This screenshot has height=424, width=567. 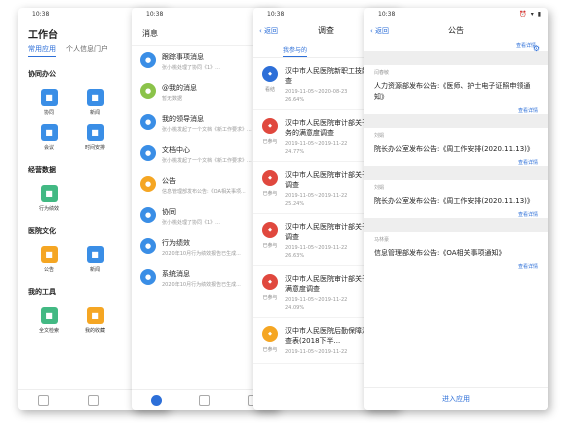 I want to click on news-icon: ■, so click(x=95, y=97).